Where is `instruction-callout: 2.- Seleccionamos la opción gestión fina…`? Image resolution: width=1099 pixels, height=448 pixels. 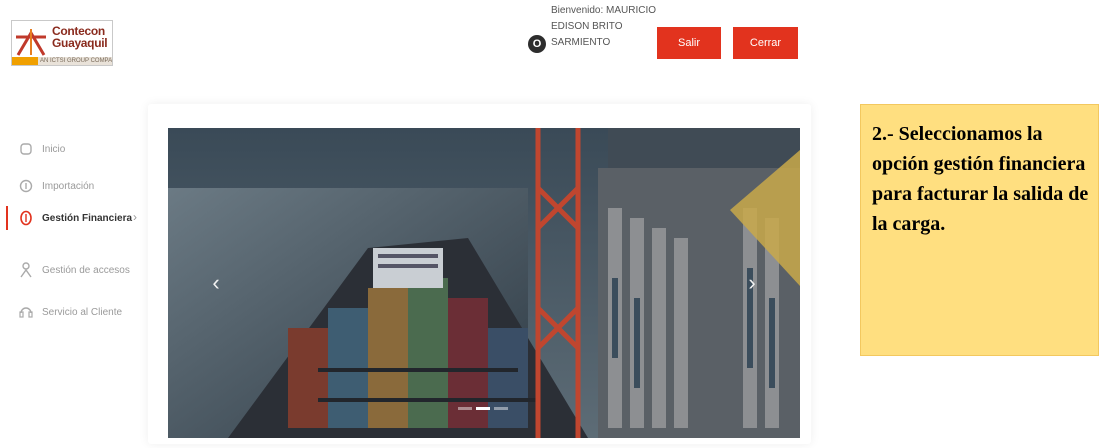 instruction-callout: 2.- Seleccionamos la opción gestión fina… is located at coordinates (979, 230).